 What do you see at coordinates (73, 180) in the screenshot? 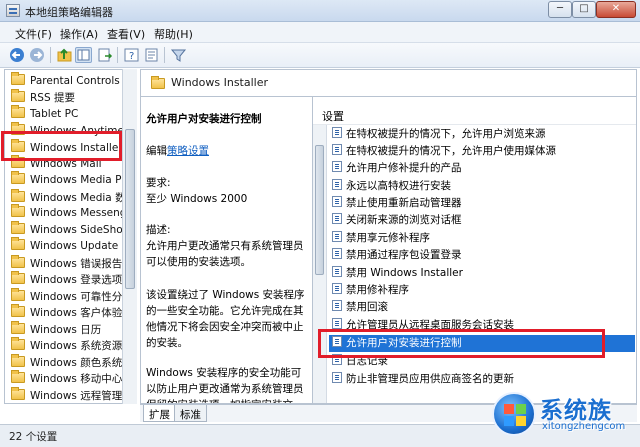
I see `tree-item-media-player: Windows Media Player` at bounding box center [73, 180].